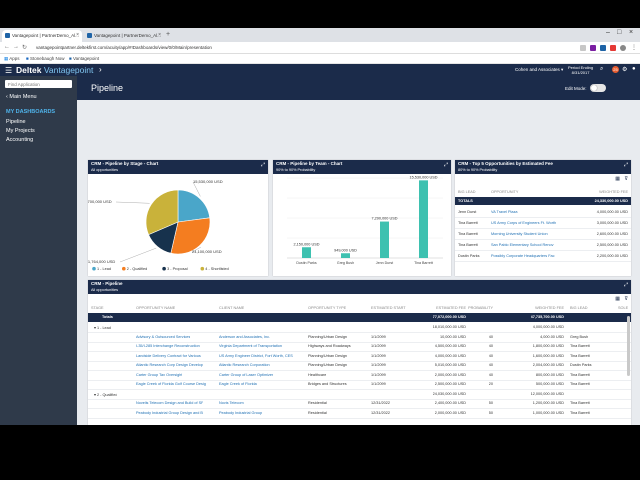  Describe the element at coordinates (169, 365) in the screenshot. I see `opportunity-name-link: Atlantic Research Corp Design Develop` at that location.